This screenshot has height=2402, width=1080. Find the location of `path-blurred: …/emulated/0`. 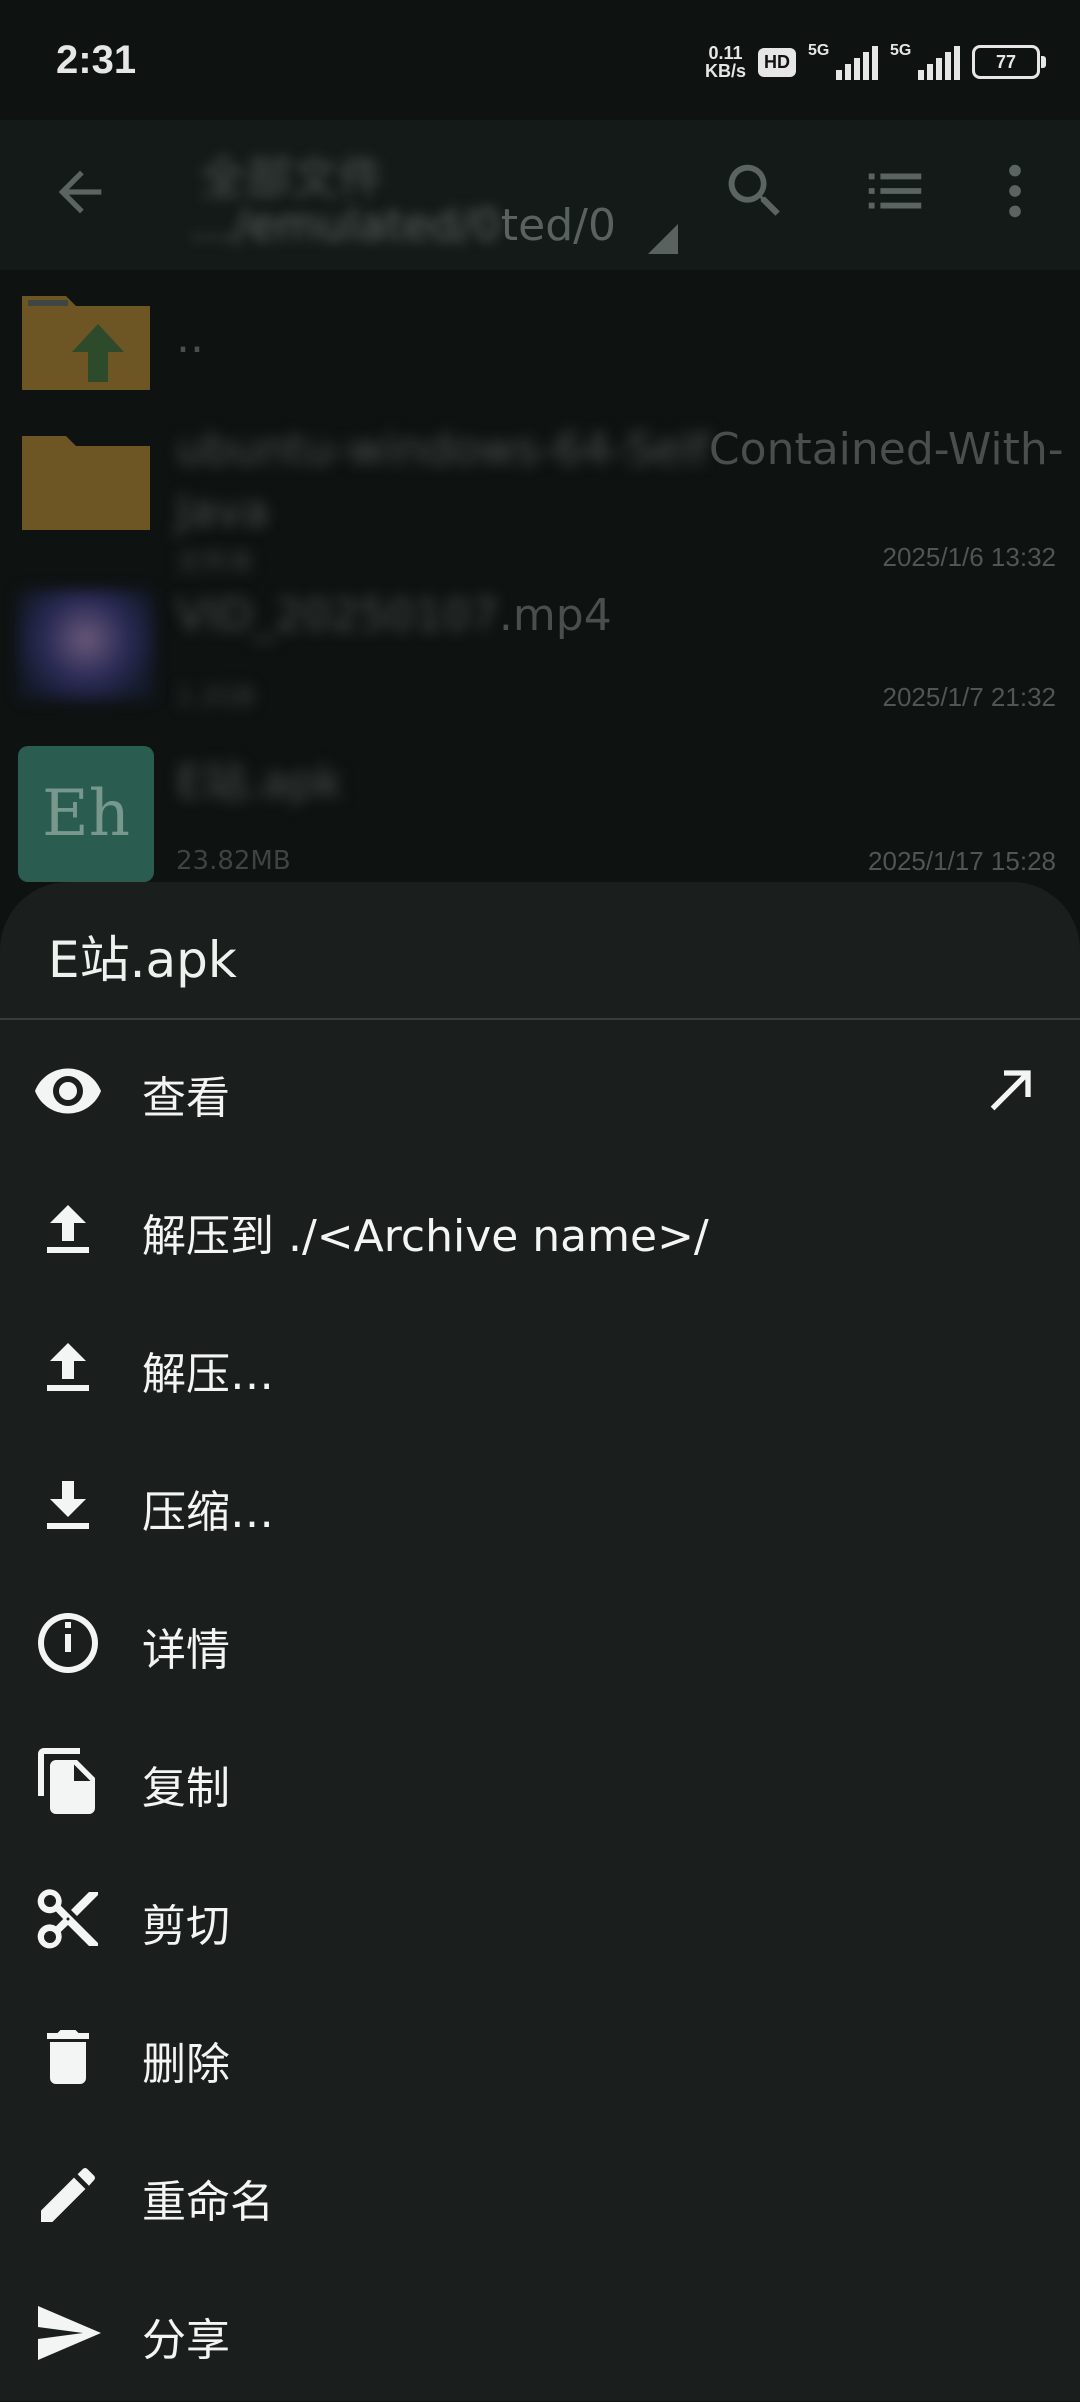

path-blurred: …/emulated/0 is located at coordinates (345, 225).